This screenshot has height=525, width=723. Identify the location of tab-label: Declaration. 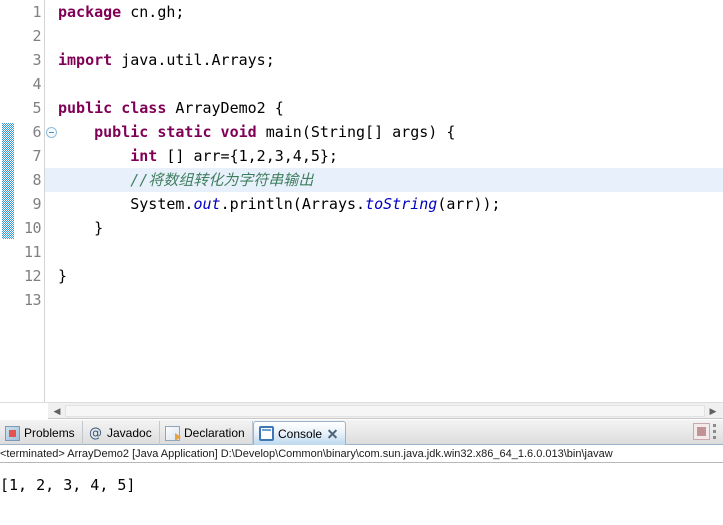
(214, 433).